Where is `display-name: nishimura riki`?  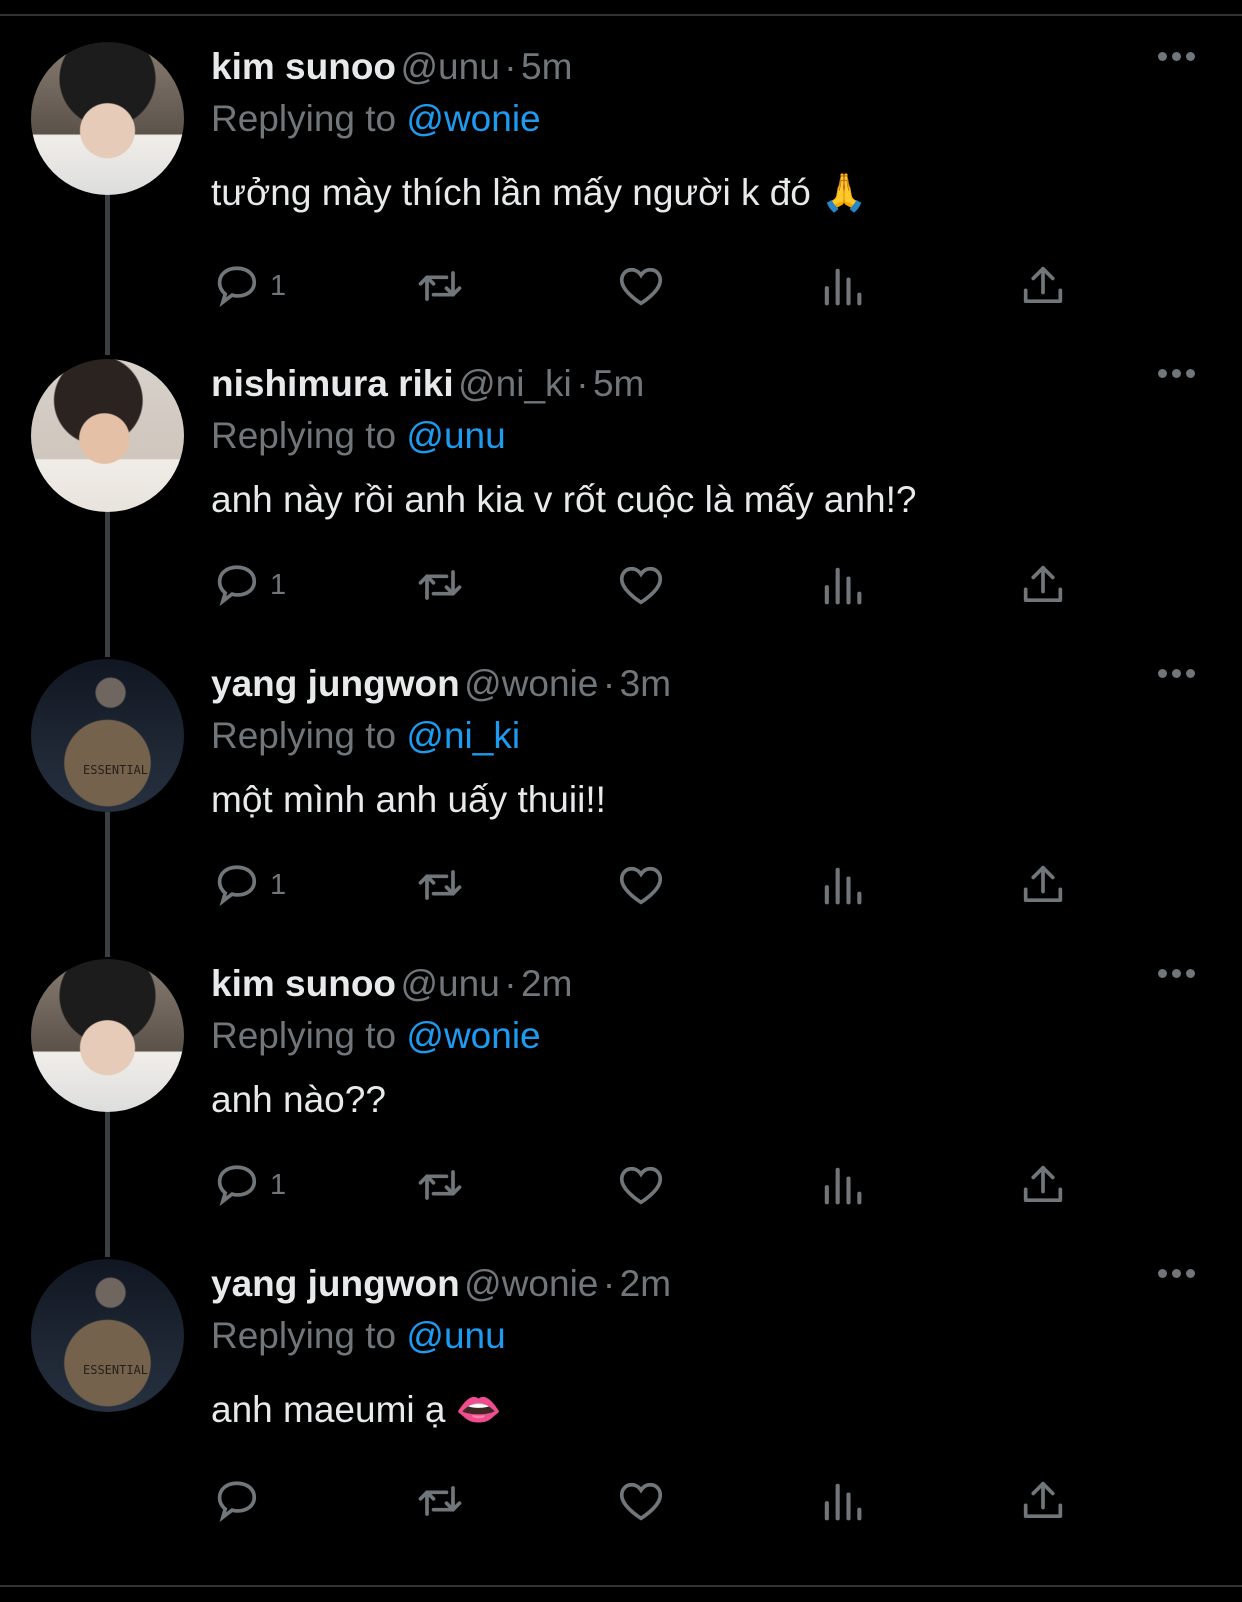 display-name: nishimura riki is located at coordinates (332, 383).